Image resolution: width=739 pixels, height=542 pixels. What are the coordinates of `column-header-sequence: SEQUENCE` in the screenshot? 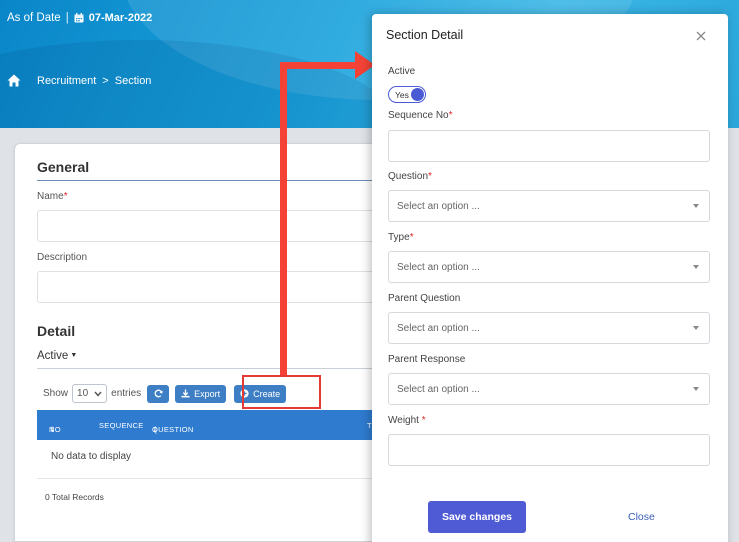 It's located at (121, 425).